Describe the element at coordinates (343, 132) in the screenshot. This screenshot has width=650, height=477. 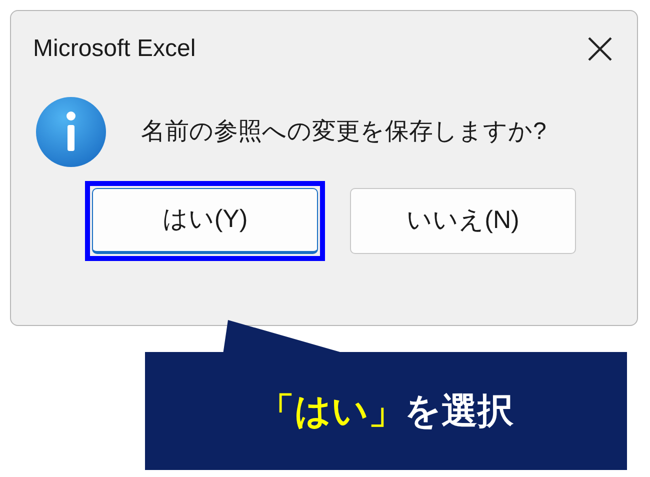
I see `message-text: 名前の参照への変更を保存しますか?` at that location.